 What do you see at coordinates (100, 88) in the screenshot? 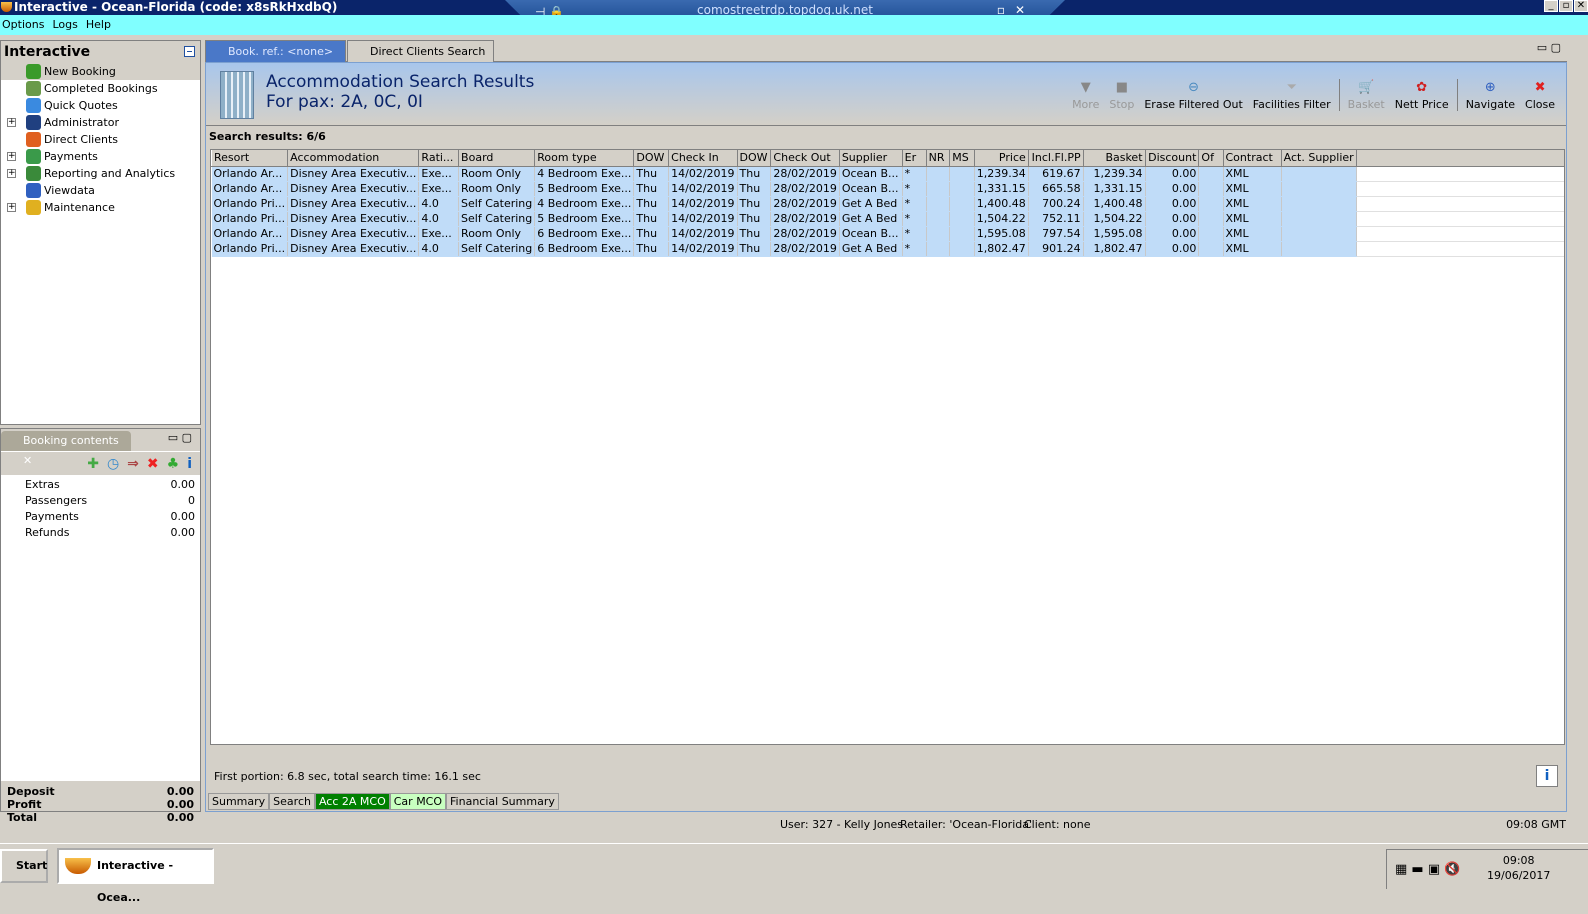
I see `nav-item-completed-bookings: Completed Bookings` at bounding box center [100, 88].